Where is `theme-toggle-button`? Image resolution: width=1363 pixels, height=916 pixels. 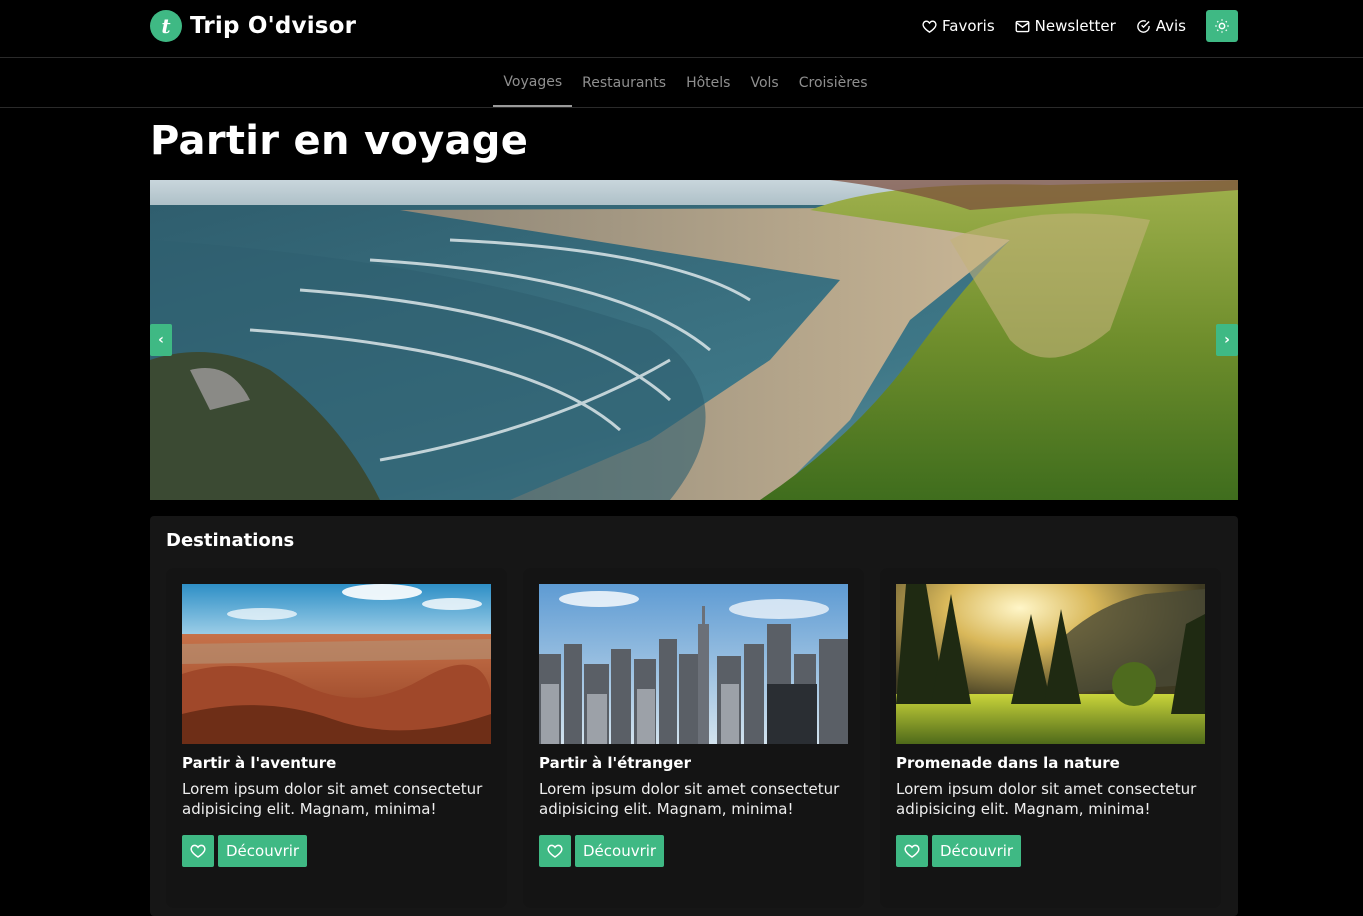
theme-toggle-button is located at coordinates (1222, 26).